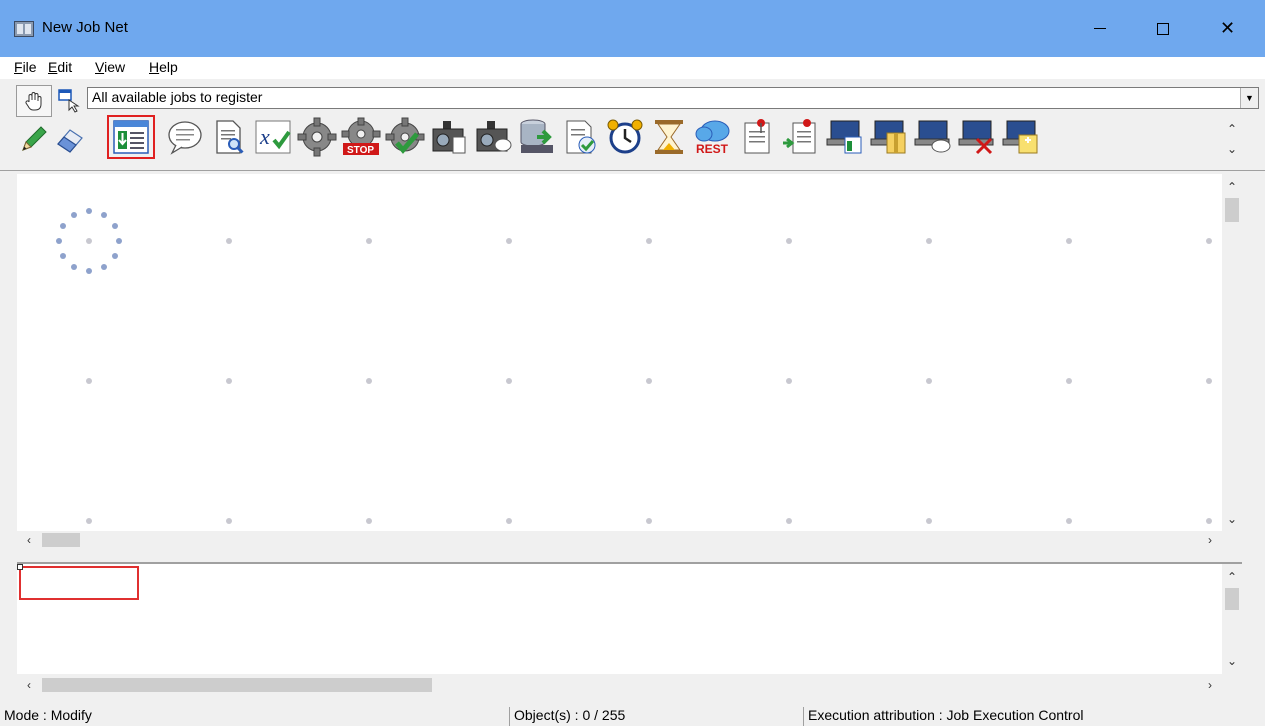 Image resolution: width=1265 pixels, height=726 pixels. I want to click on close-button: ✕, so click(1227, 28).